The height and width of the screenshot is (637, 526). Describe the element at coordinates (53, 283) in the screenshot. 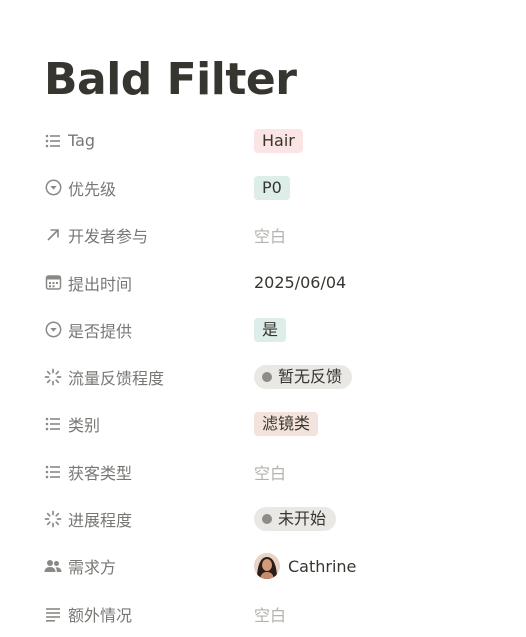

I see `calendar-icon` at that location.